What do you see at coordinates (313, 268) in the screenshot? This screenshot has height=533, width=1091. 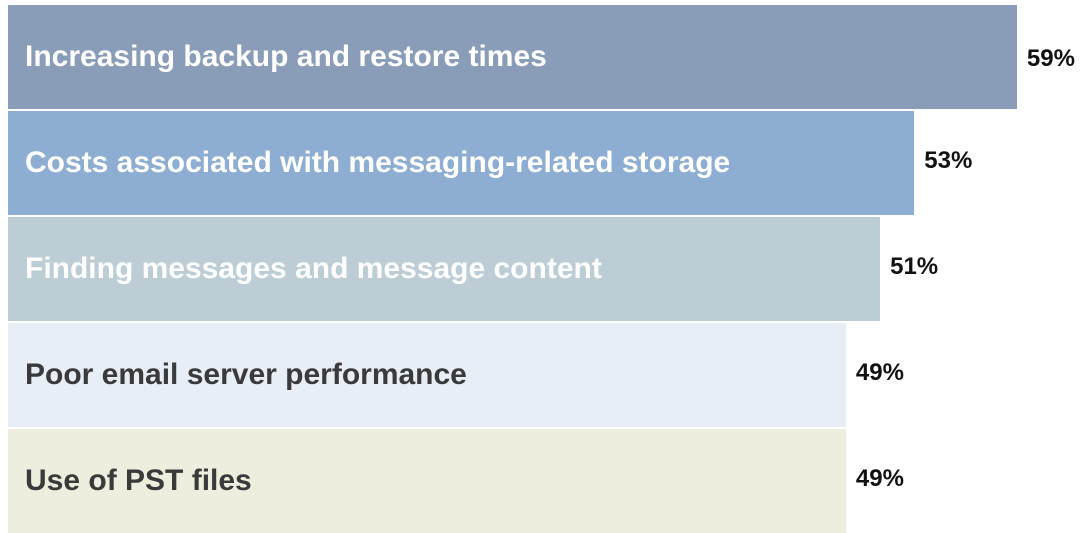 I see `bar-category-label: Finding messages and message content` at bounding box center [313, 268].